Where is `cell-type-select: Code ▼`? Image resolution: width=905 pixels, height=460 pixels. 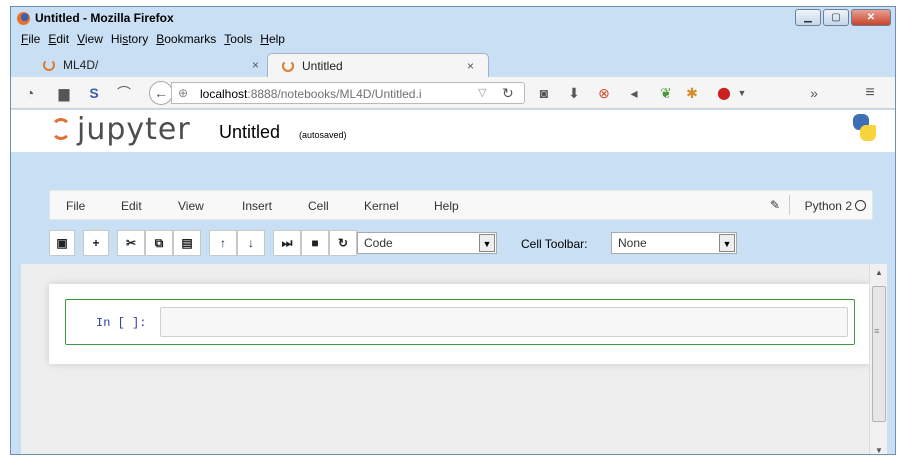
cell-type-select: Code ▼ is located at coordinates (427, 243).